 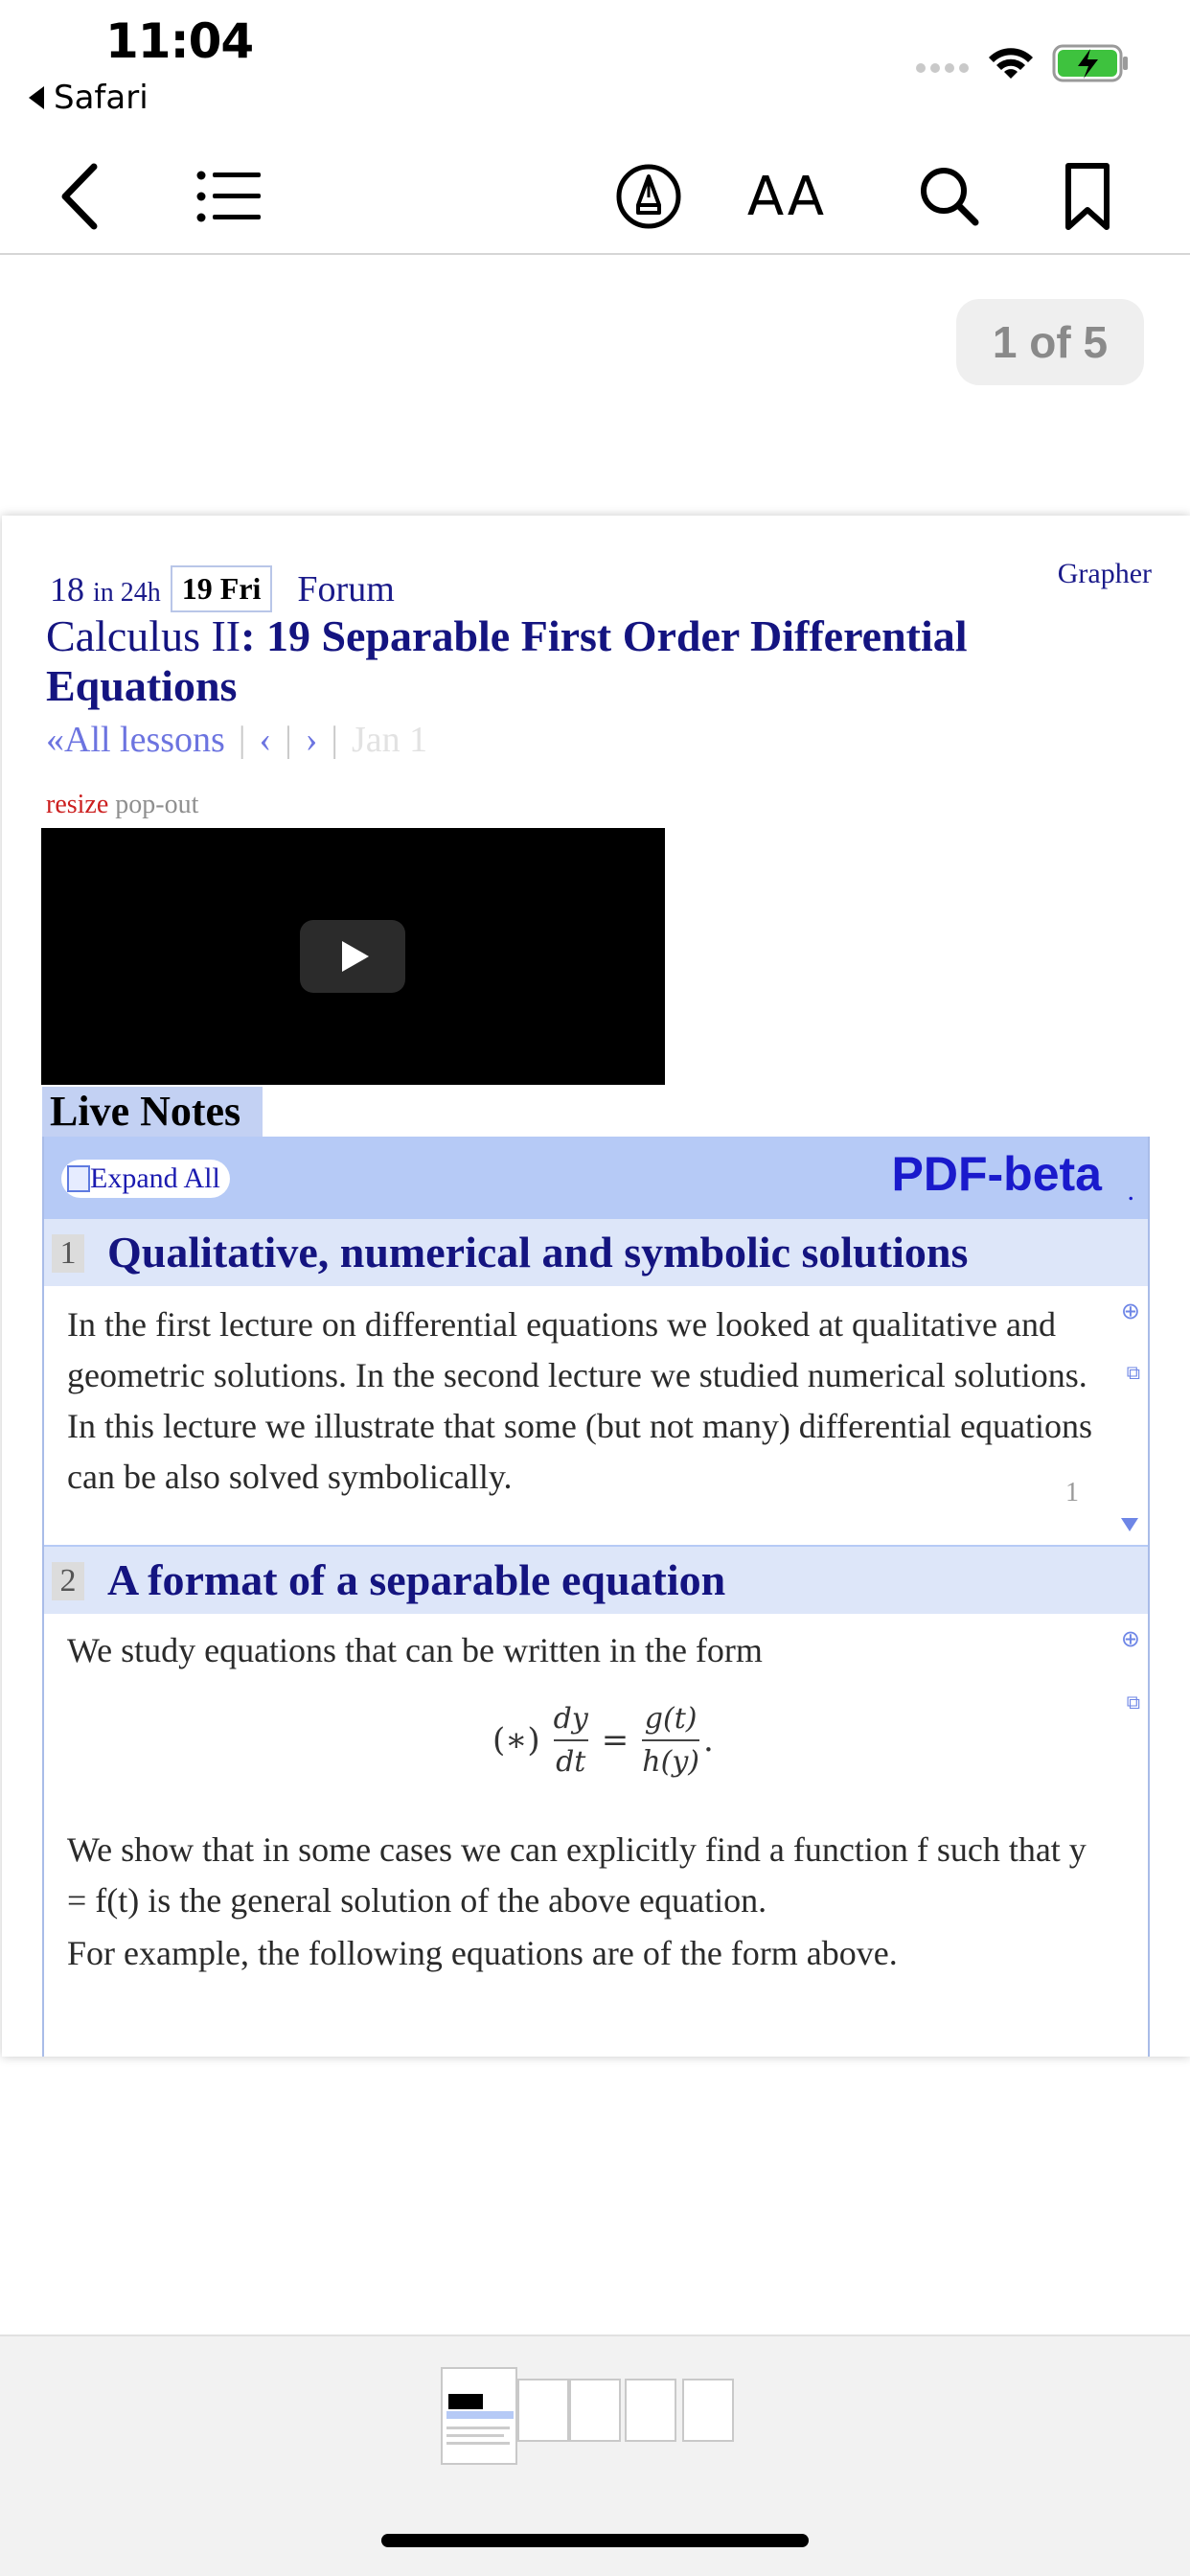 I want to click on back-to-safari: Safari, so click(x=89, y=98).